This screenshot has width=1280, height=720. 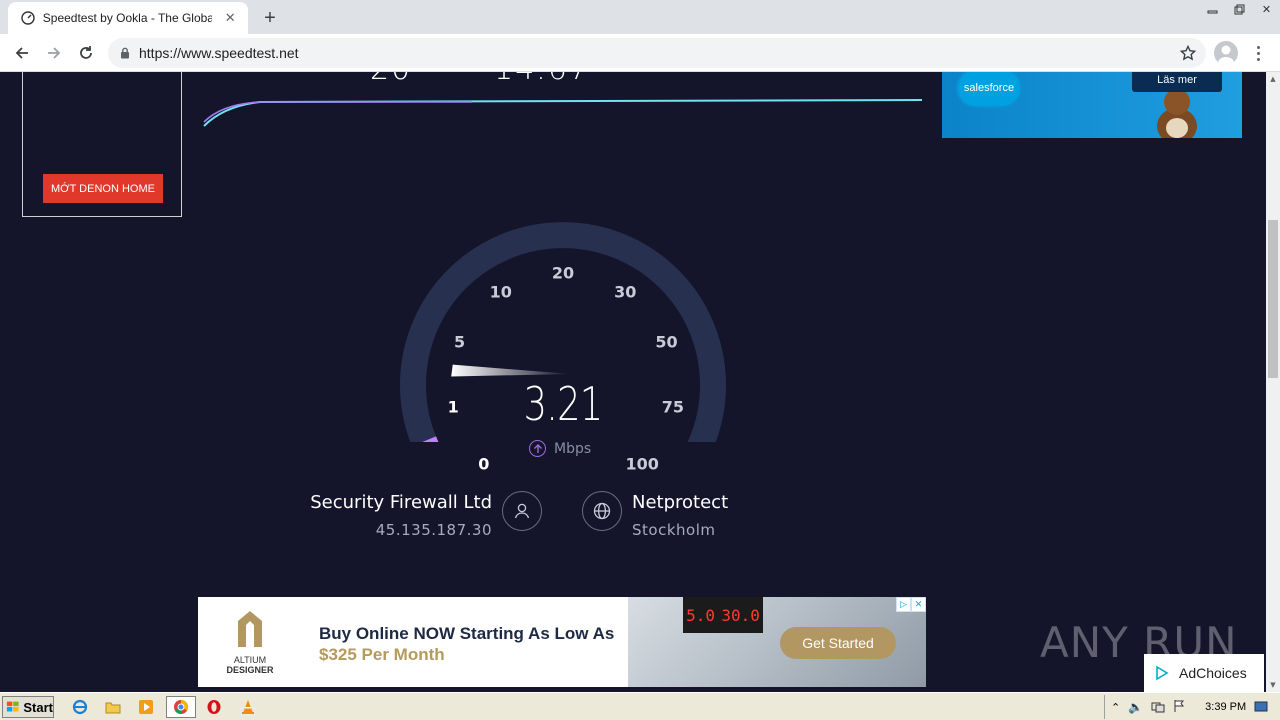 I want to click on download-result-value: 14.67, so click(x=542, y=79).